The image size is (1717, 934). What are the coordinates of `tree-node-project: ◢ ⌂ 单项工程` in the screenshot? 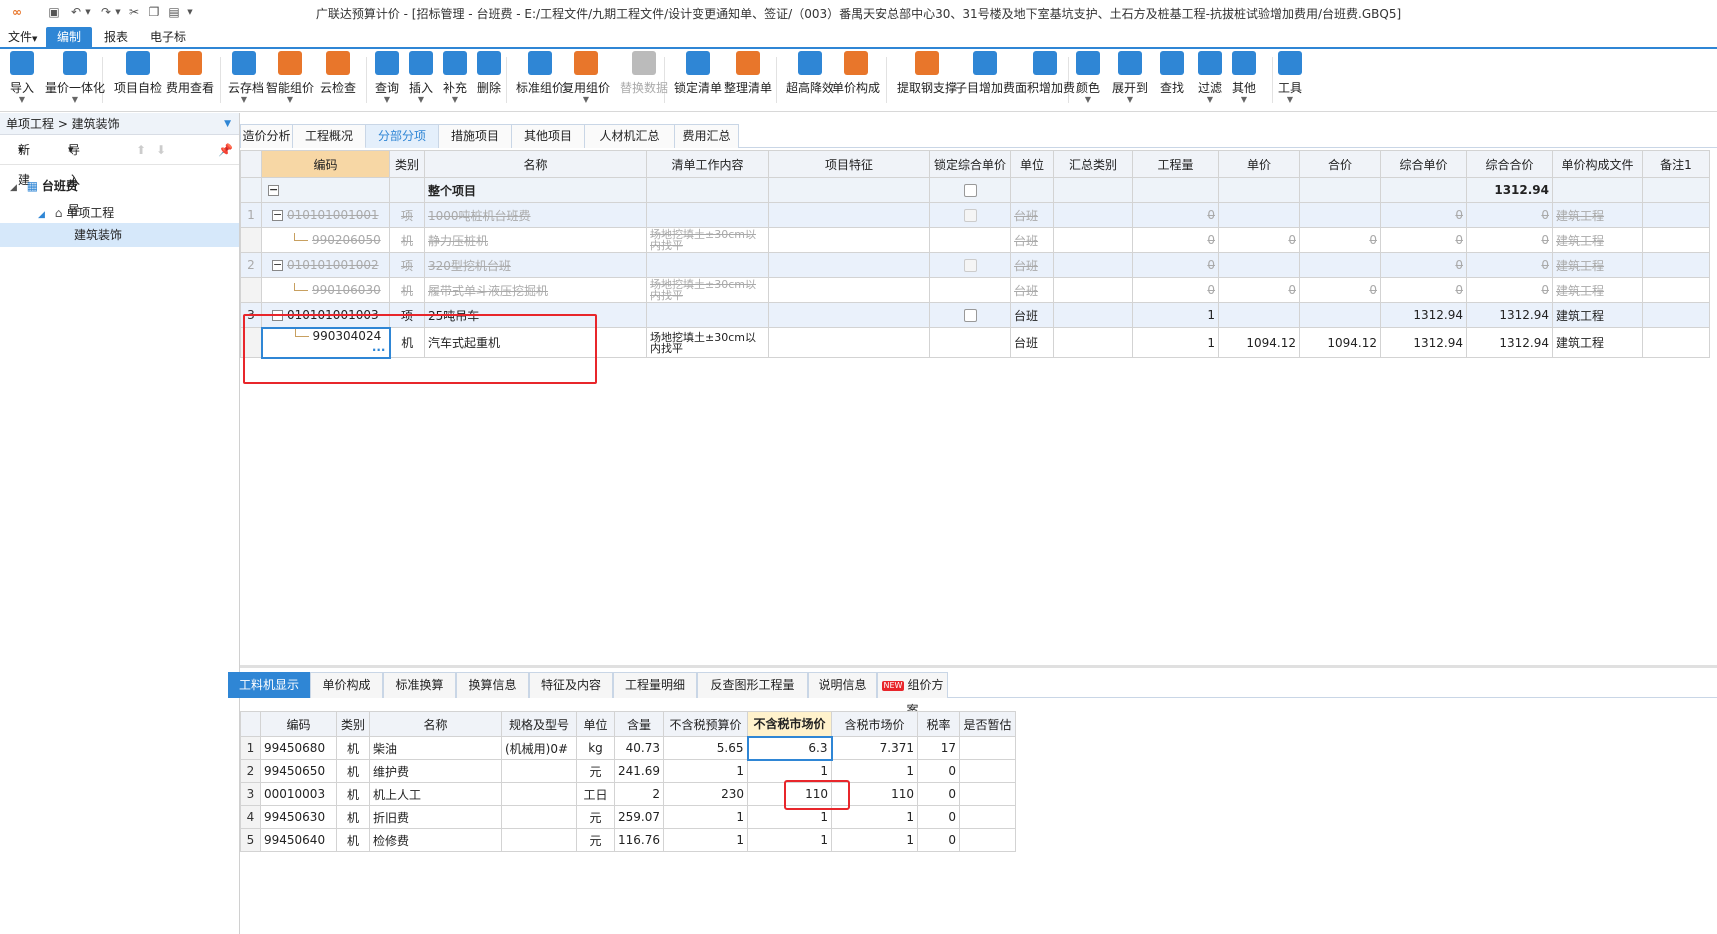 It's located at (76, 212).